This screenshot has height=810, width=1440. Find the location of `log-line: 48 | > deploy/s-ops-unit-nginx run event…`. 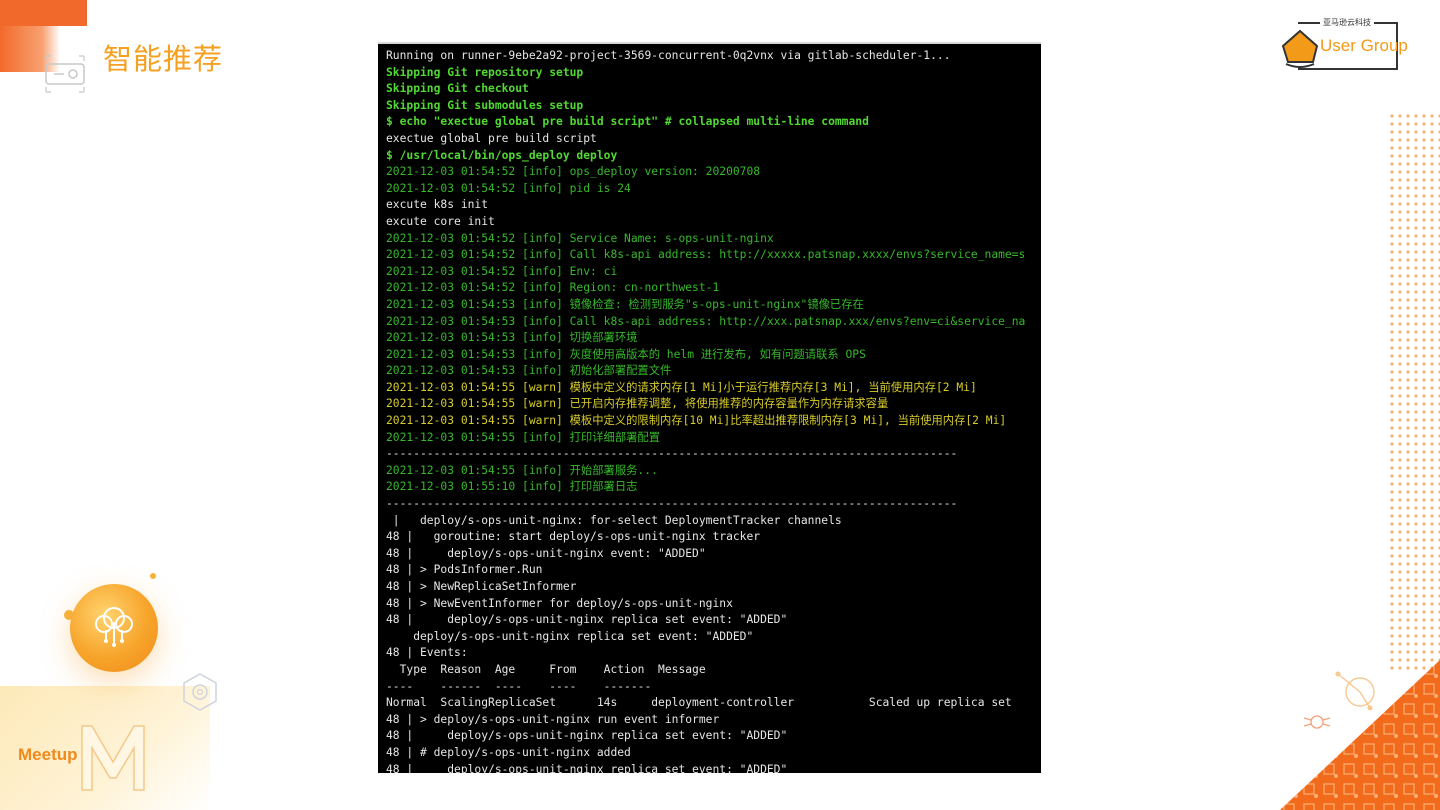

log-line: 48 | > deploy/s-ops-unit-nginx run event… is located at coordinates (553, 719).